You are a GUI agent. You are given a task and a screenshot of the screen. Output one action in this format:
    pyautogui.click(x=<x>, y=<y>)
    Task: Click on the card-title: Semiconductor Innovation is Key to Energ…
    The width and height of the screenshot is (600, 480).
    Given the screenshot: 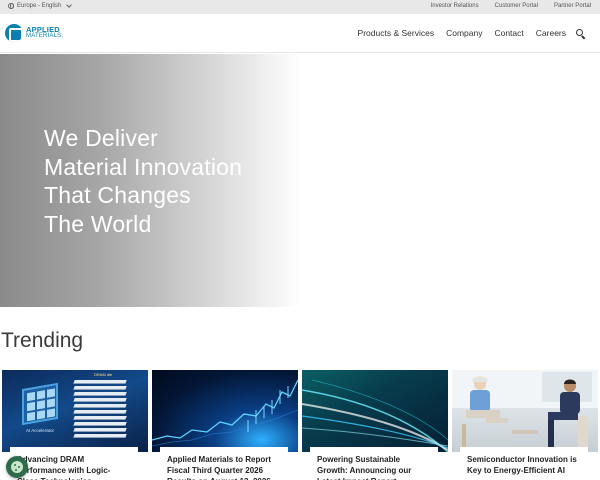 What is the action you would take?
    pyautogui.click(x=524, y=463)
    